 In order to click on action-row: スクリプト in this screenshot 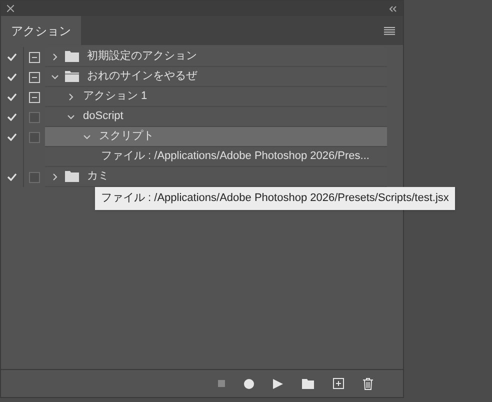, I will do `click(216, 137)`.